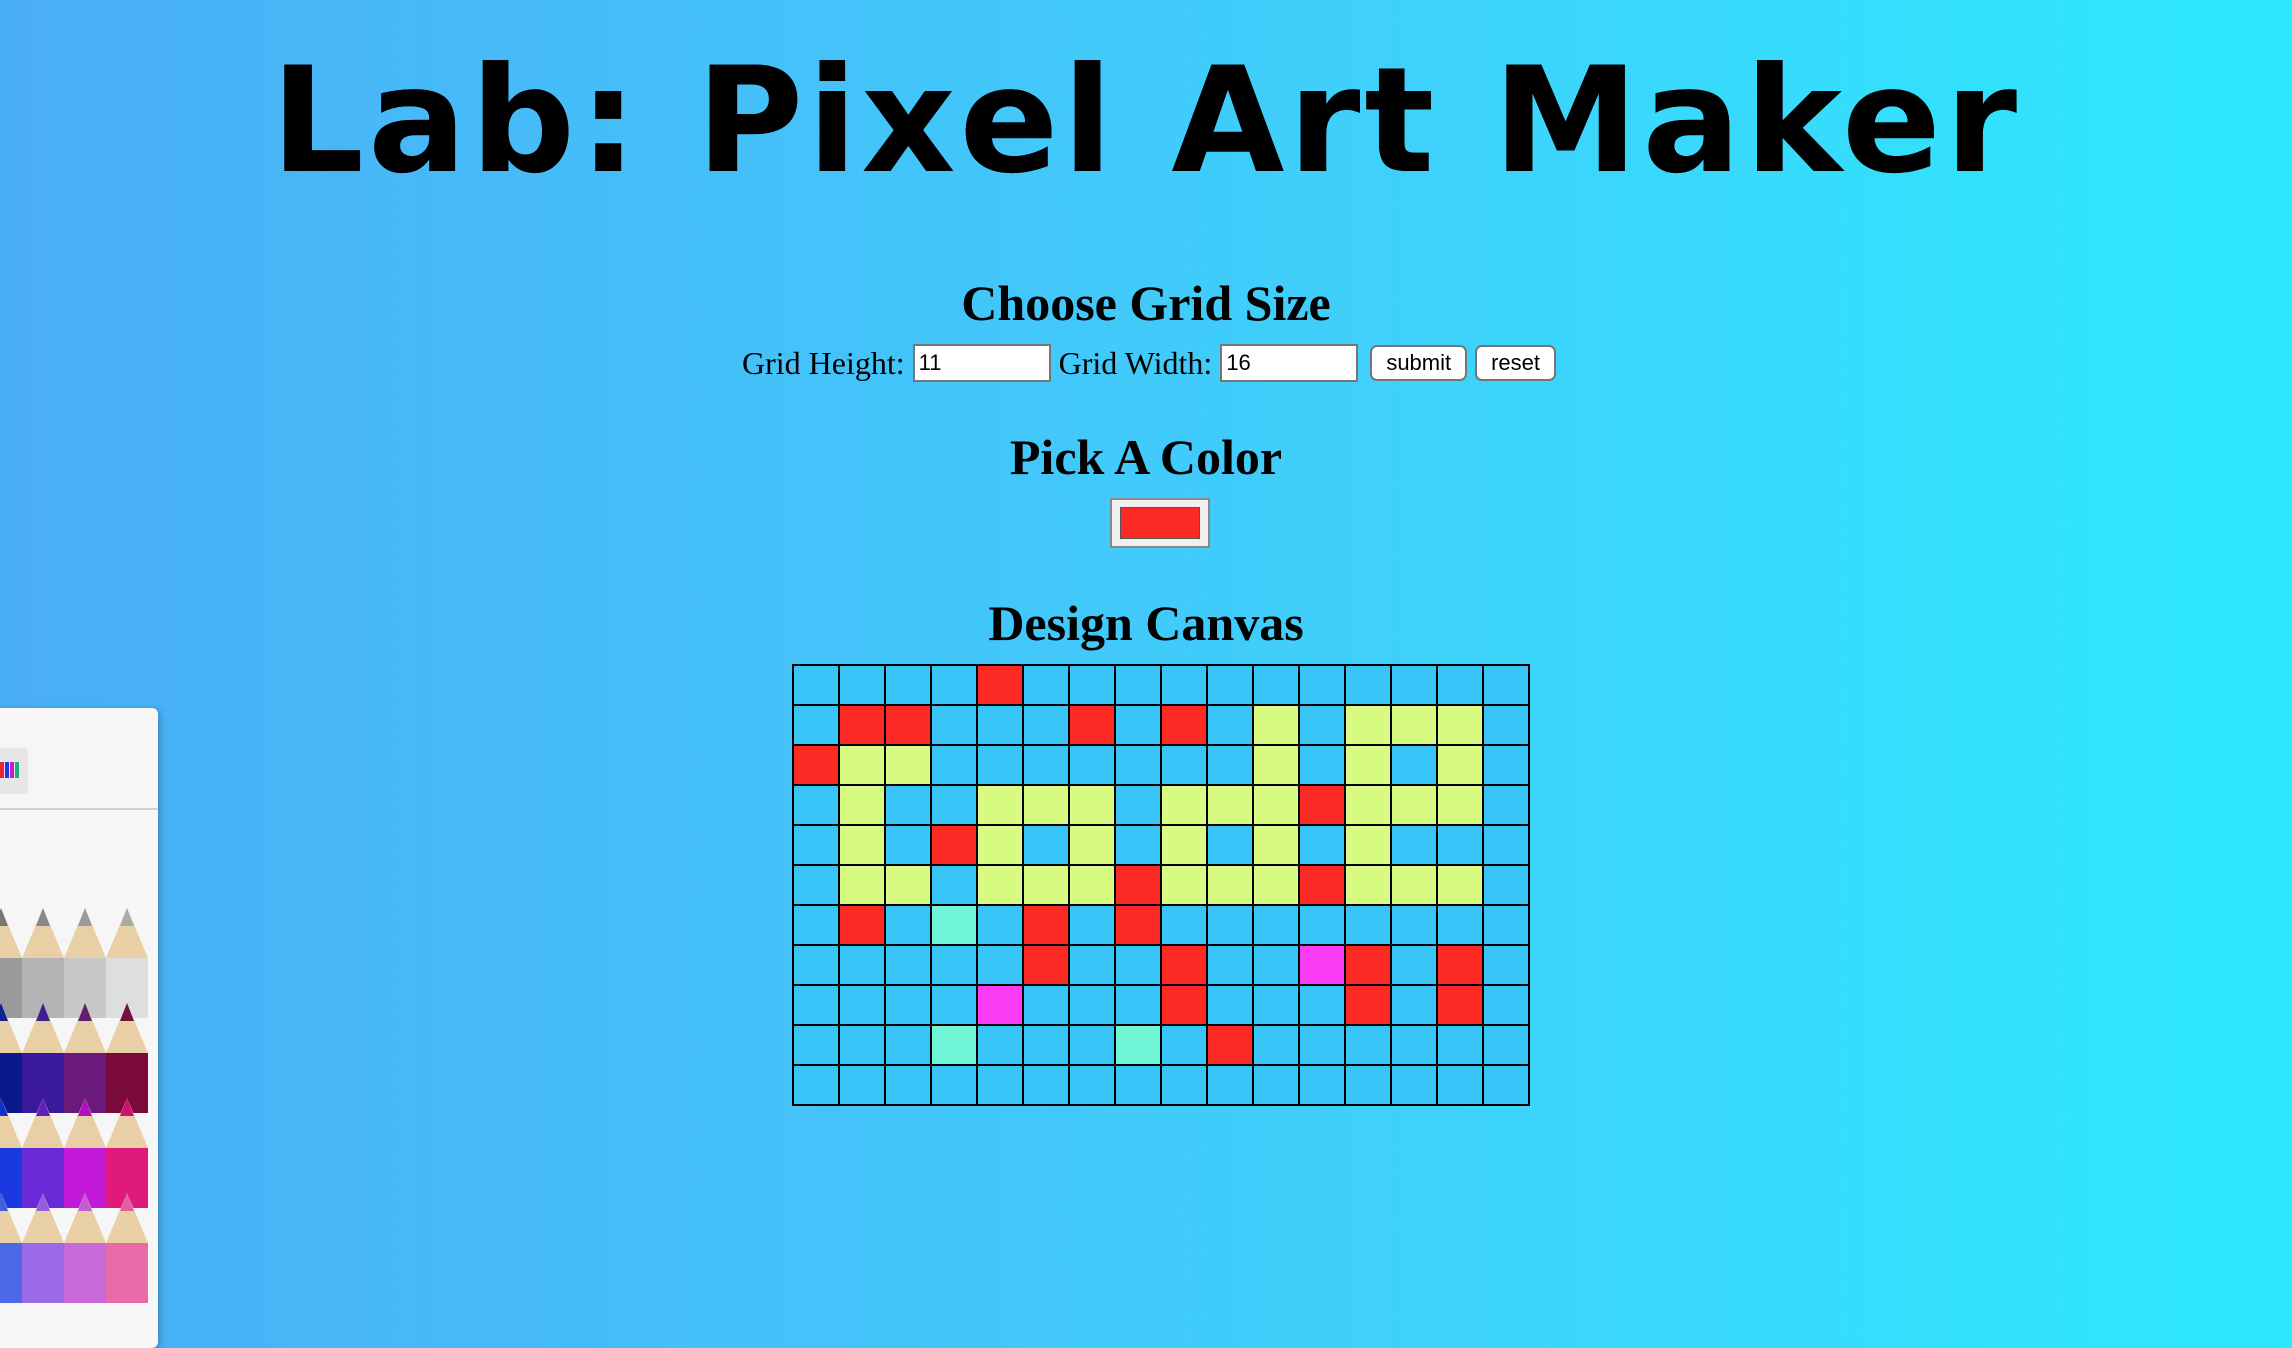 The image size is (2292, 1348). What do you see at coordinates (1160, 523) in the screenshot?
I see `color-picker` at bounding box center [1160, 523].